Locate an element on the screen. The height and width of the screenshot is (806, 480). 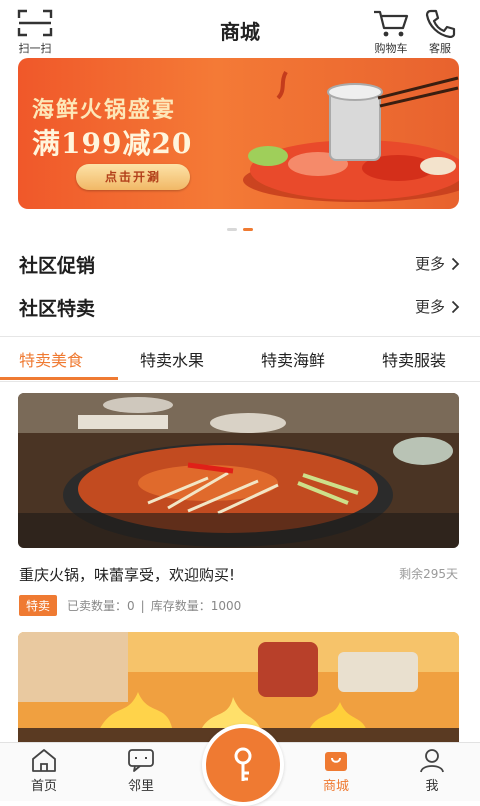
key-icon is located at coordinates (243, 764).